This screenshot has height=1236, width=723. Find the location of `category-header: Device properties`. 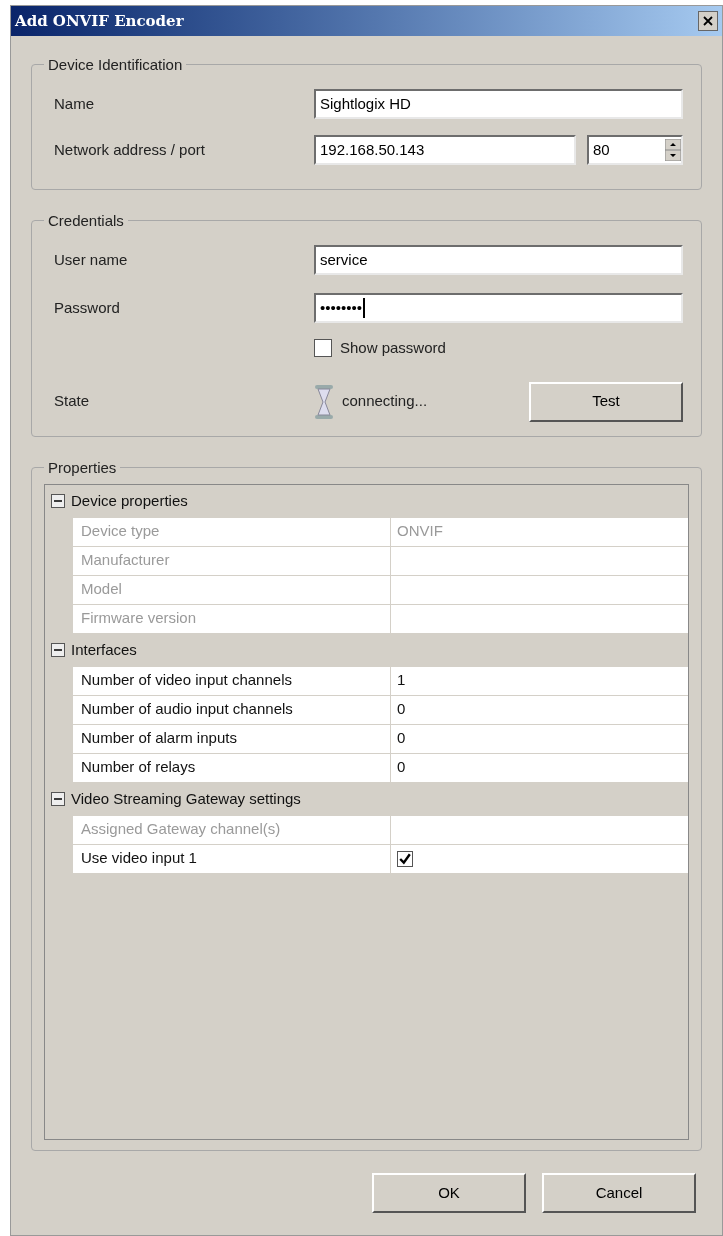

category-header: Device properties is located at coordinates (129, 500).